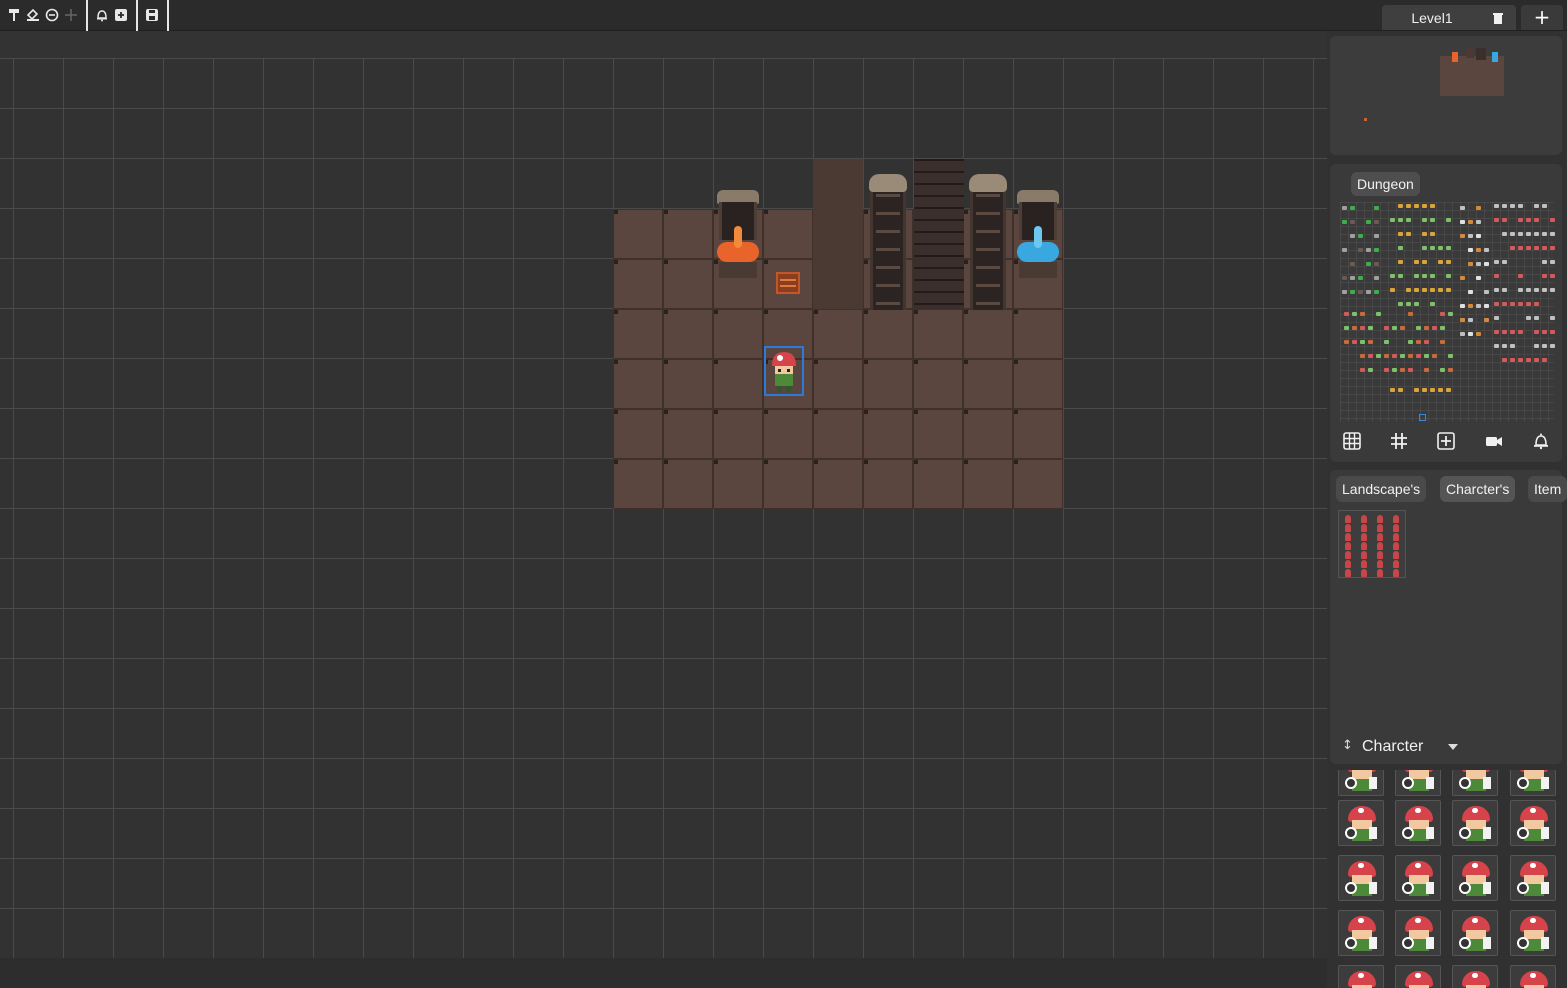 The width and height of the screenshot is (1567, 988). What do you see at coordinates (1447, 312) in the screenshot?
I see `tileset-sheet` at bounding box center [1447, 312].